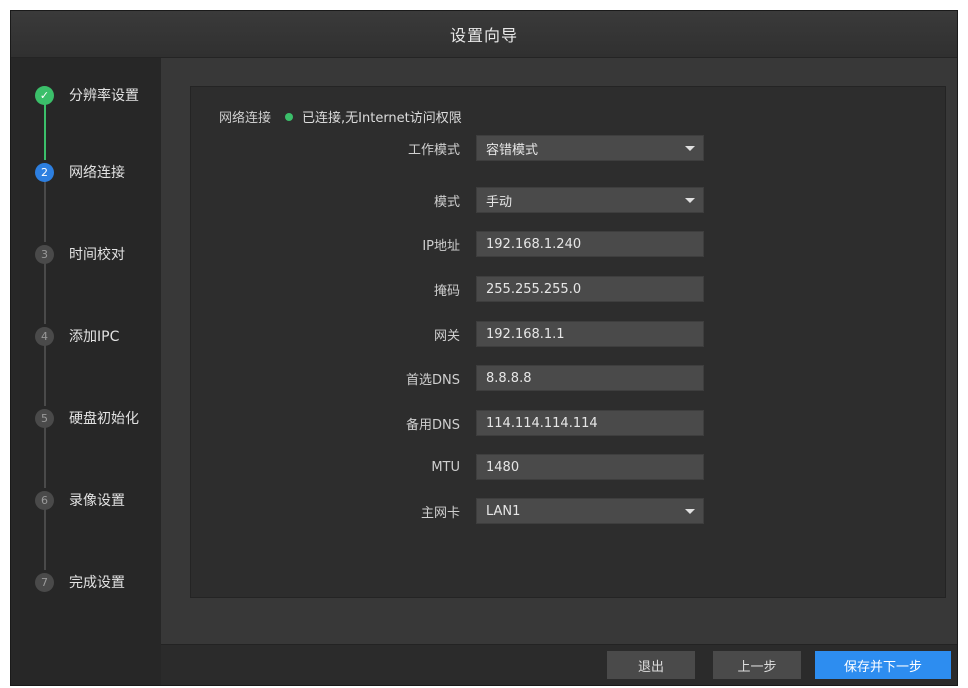 This screenshot has width=968, height=688. I want to click on network-status-value: 已连接,无Internet访问权限, so click(382, 118).